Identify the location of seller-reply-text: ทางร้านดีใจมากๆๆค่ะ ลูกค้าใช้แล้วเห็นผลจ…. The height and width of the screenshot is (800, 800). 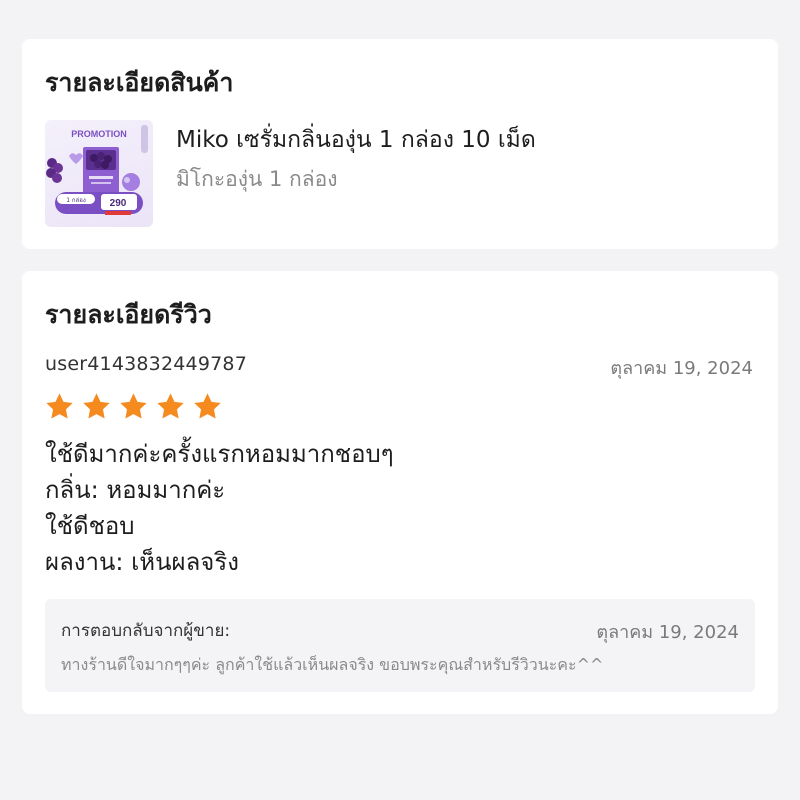
(332, 664).